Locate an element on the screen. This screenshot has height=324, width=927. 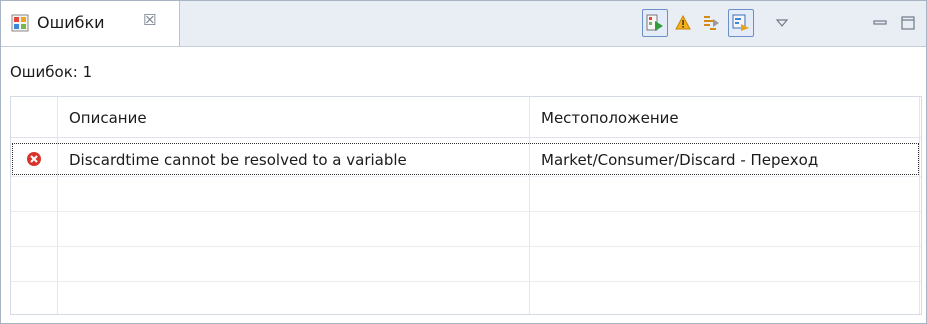
warning-icon is located at coordinates (683, 22).